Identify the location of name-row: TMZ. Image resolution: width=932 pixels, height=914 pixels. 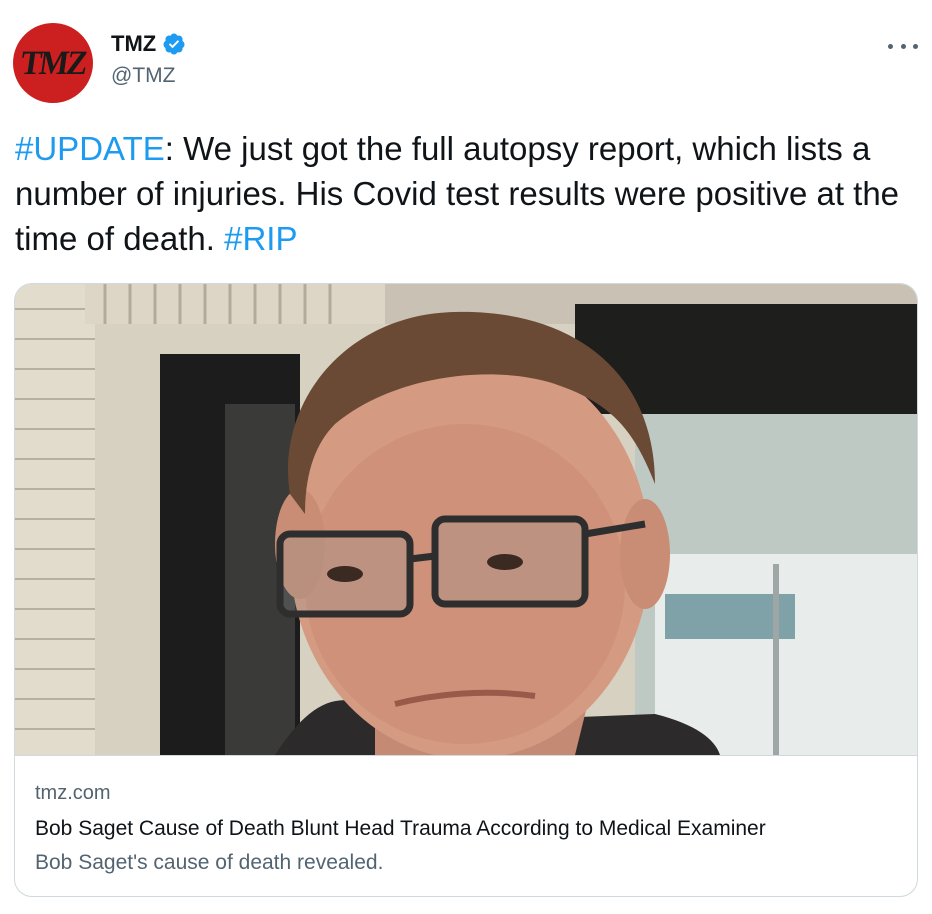
(148, 44).